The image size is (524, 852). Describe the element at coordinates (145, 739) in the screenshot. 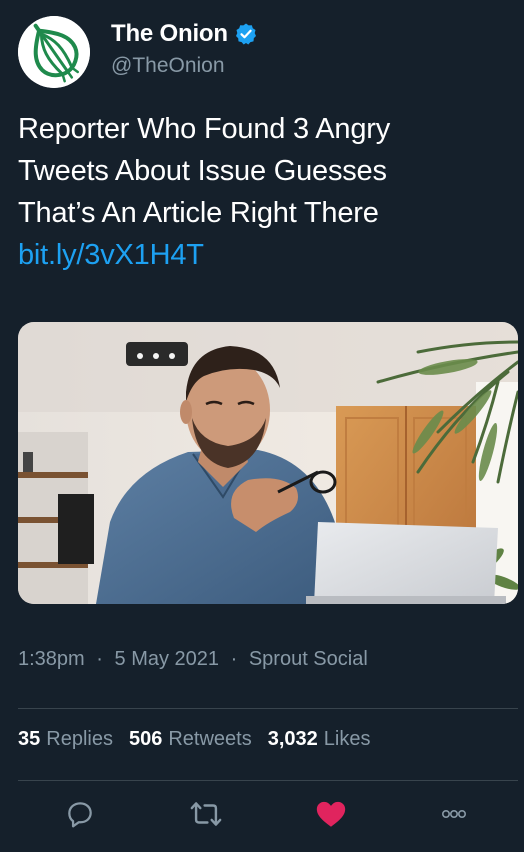

I see `retweets-count: 506` at that location.